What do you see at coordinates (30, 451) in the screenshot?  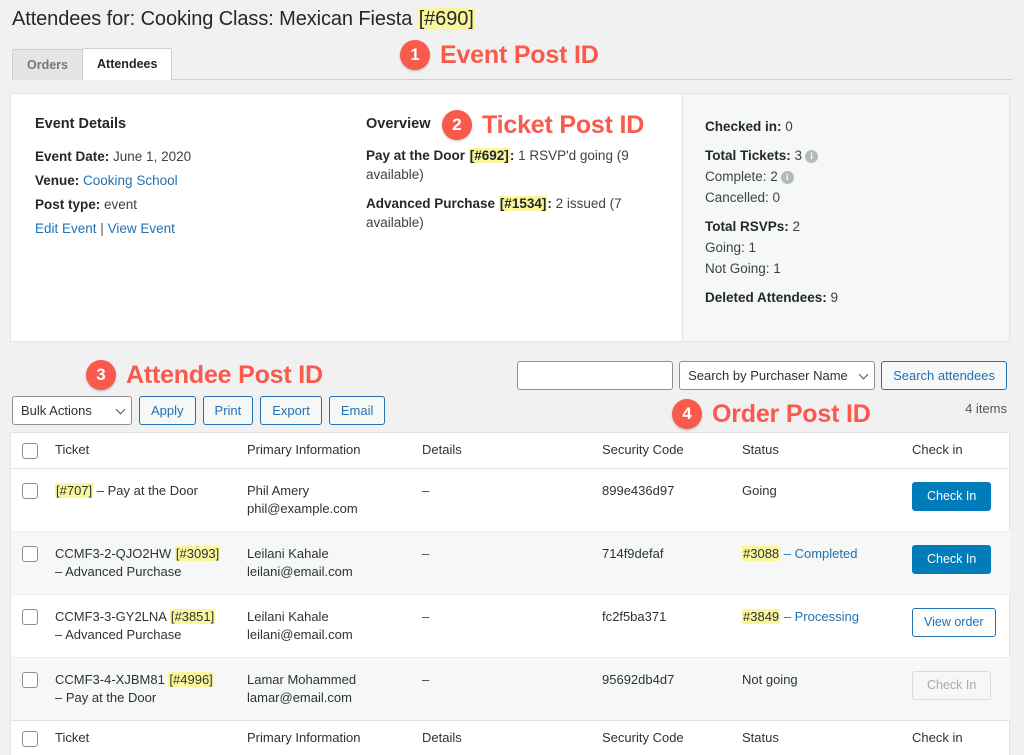 I see `select-all-checkbox` at bounding box center [30, 451].